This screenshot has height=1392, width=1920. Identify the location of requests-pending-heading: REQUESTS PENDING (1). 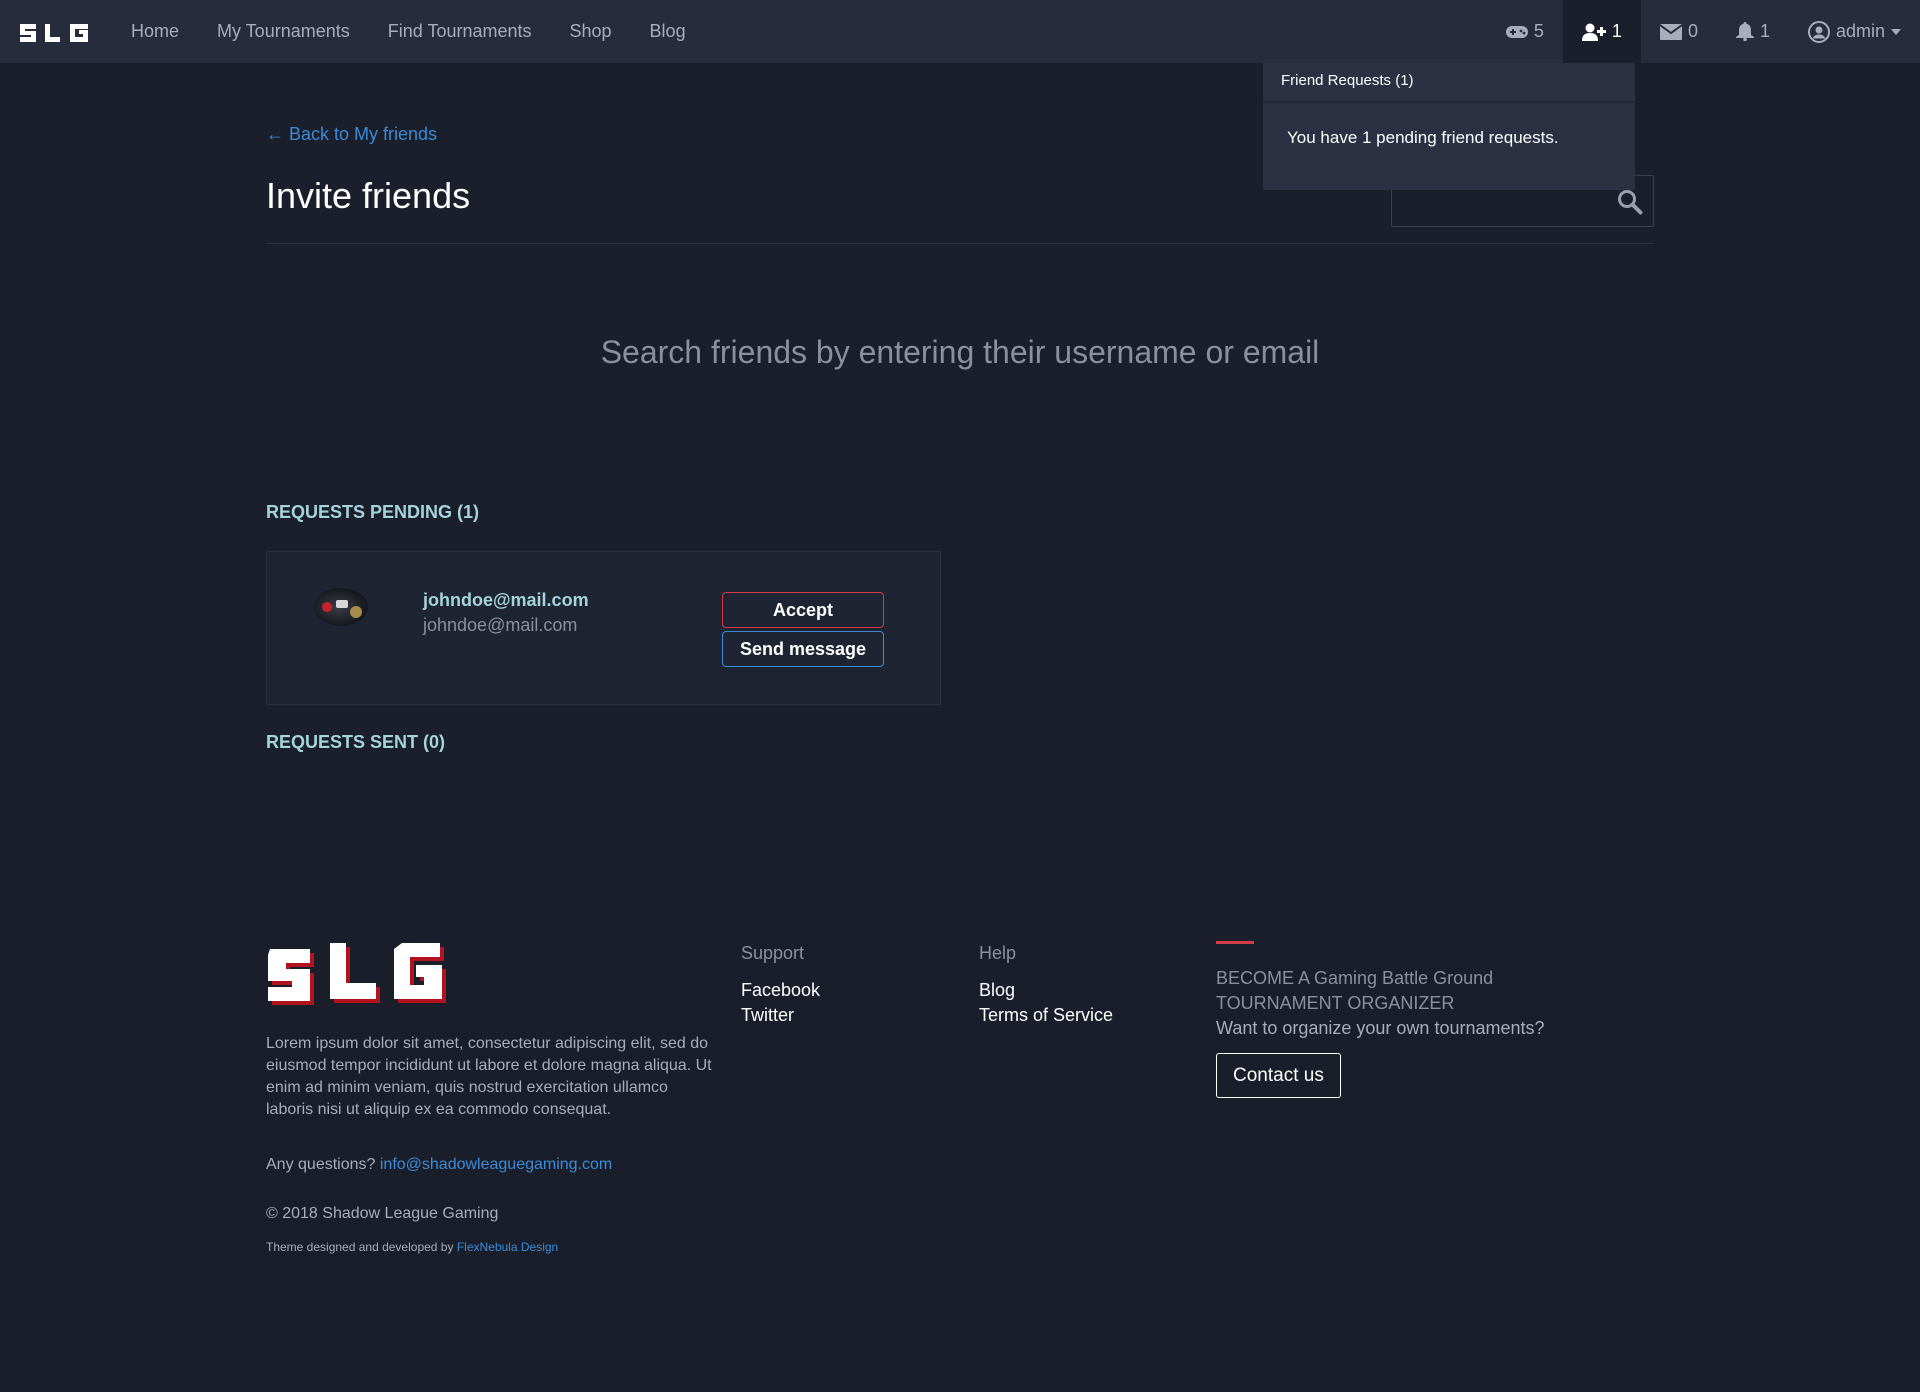
(373, 512).